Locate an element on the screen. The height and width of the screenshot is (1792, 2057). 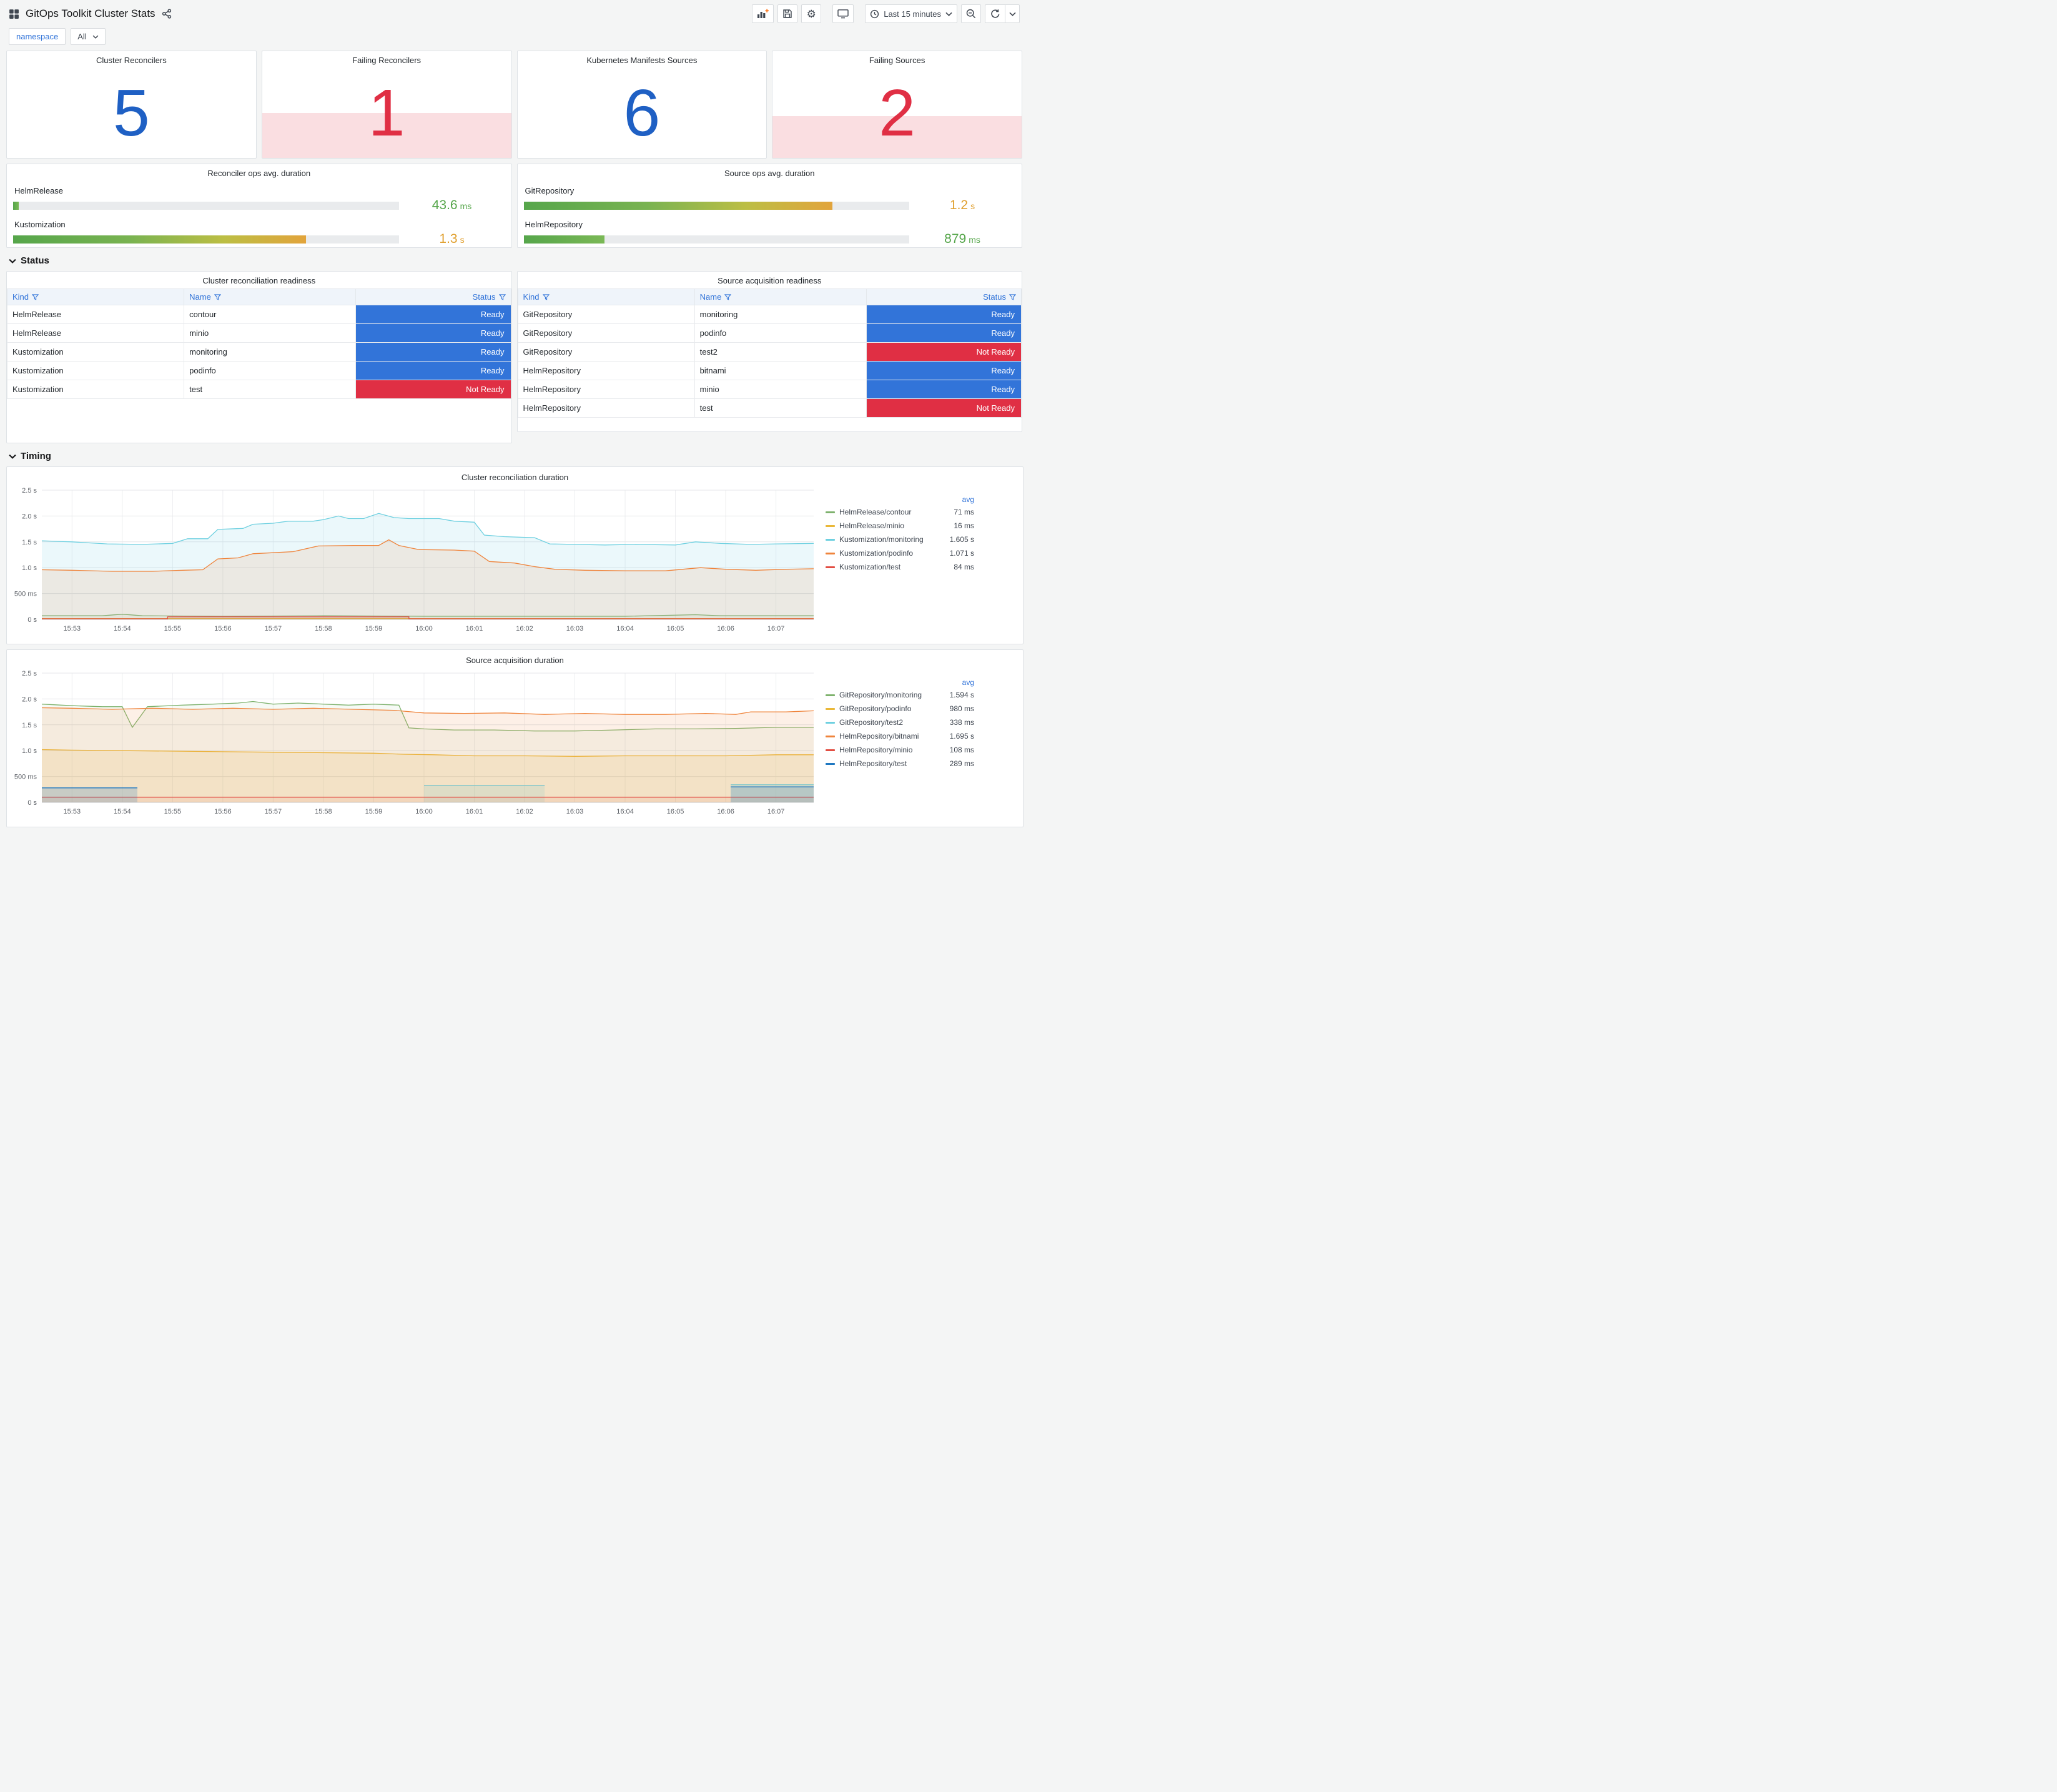
dashboard-settings-button: ⚙ is located at coordinates (811, 13).